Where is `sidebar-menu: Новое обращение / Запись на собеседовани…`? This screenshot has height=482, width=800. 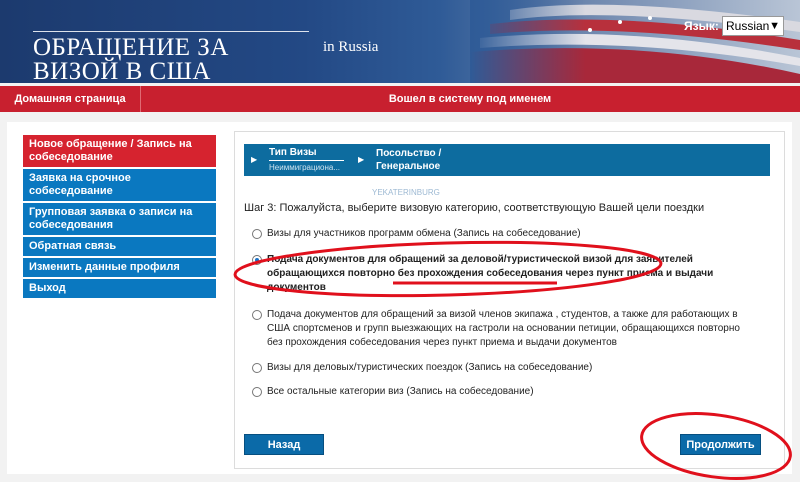
sidebar-menu: Новое обращение / Запись на собеседовани… is located at coordinates (119, 217).